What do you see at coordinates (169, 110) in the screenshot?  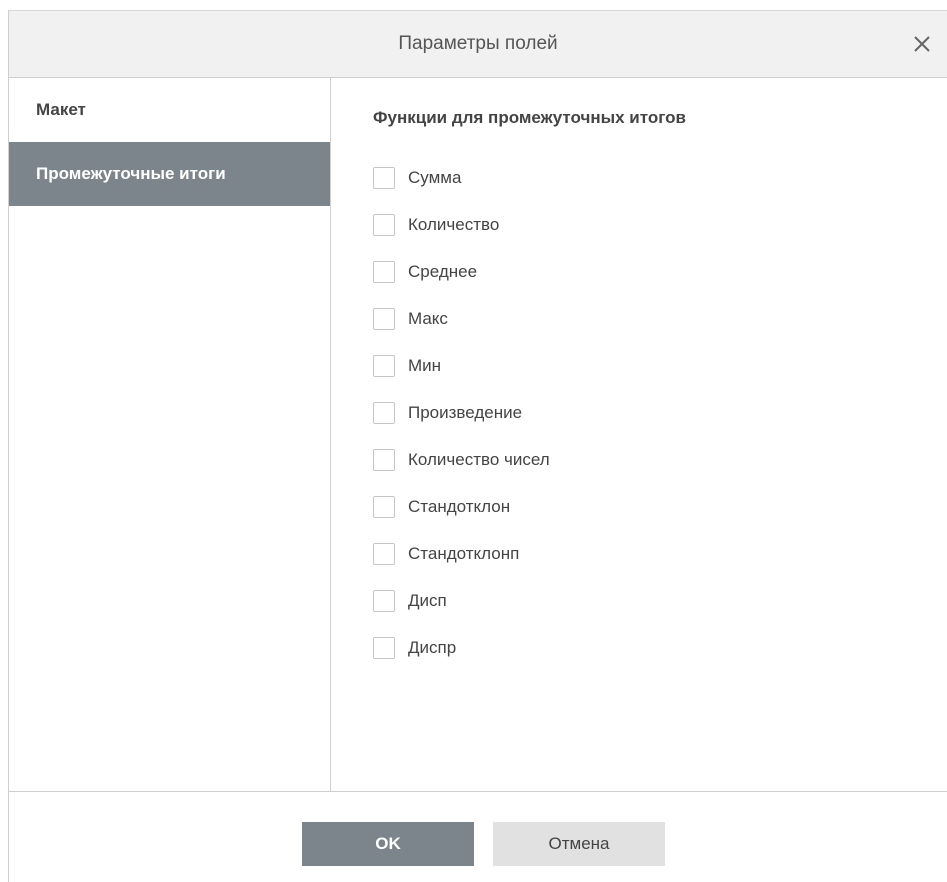 I see `sidebar-item-layout: Макет` at bounding box center [169, 110].